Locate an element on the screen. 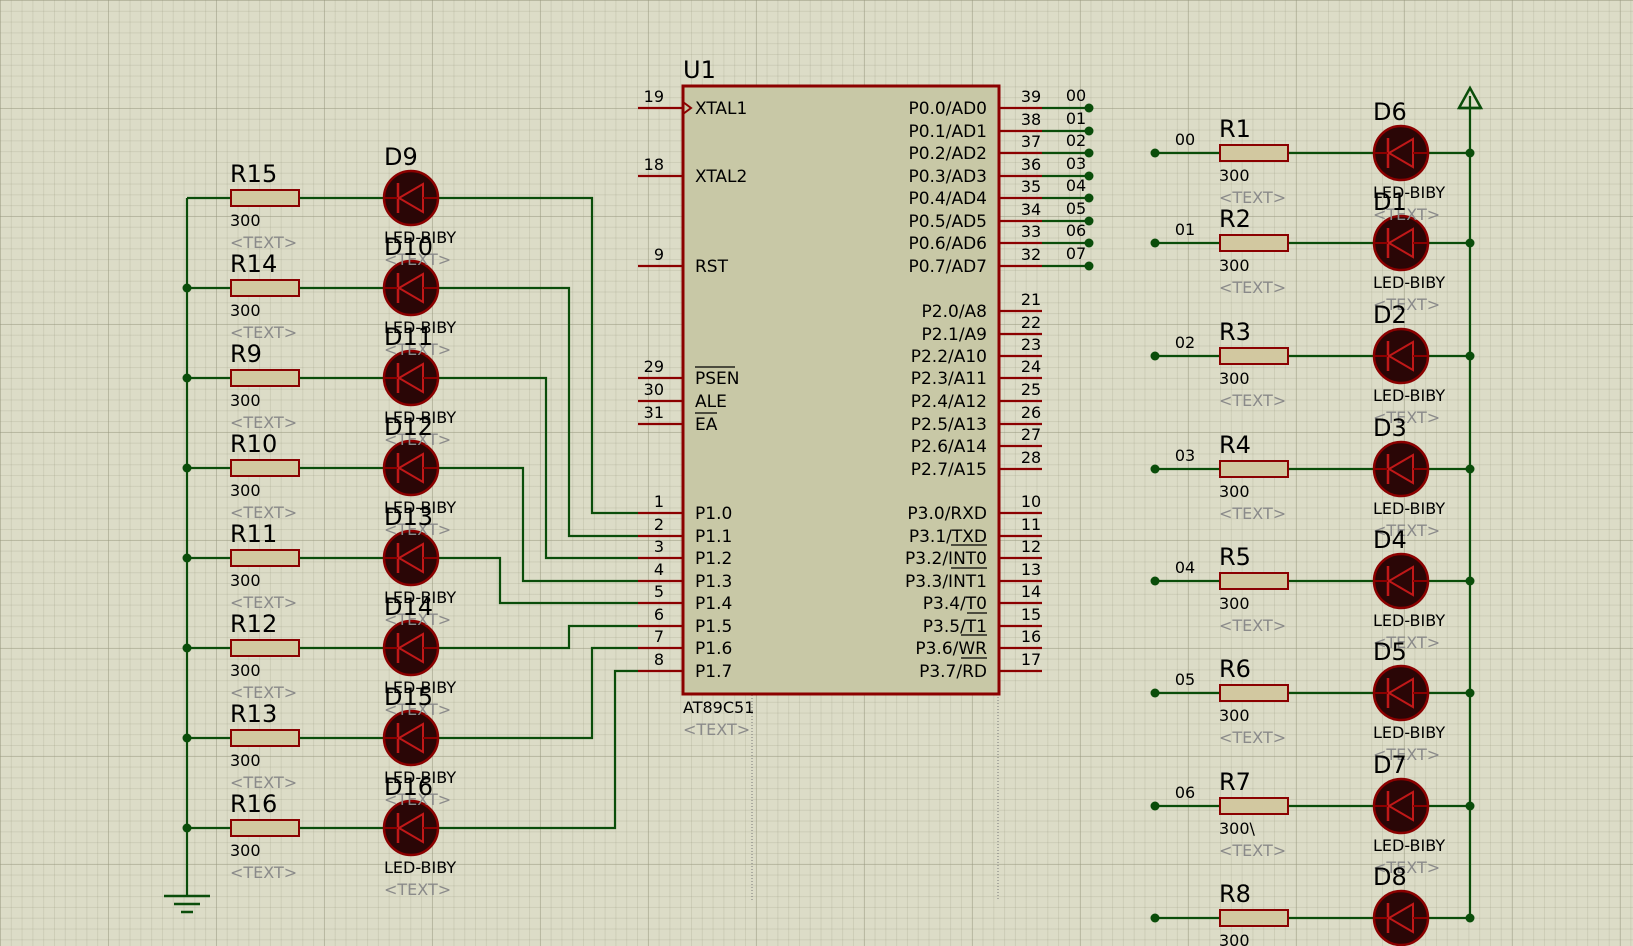 Image resolution: width=1633 pixels, height=946 pixels. led-D5-symbol is located at coordinates (1401, 693).